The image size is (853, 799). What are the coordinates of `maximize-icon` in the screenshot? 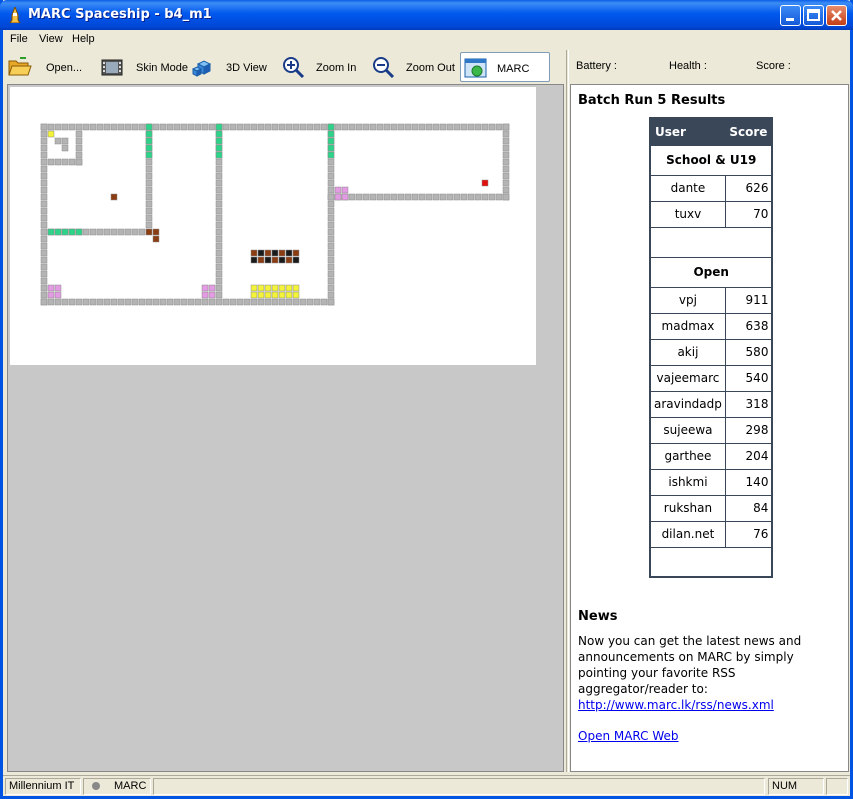 It's located at (813, 15).